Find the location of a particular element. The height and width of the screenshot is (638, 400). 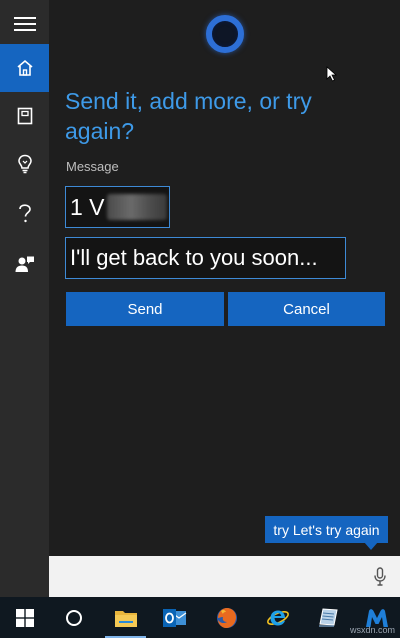

windows-start-icon is located at coordinates (24, 617).